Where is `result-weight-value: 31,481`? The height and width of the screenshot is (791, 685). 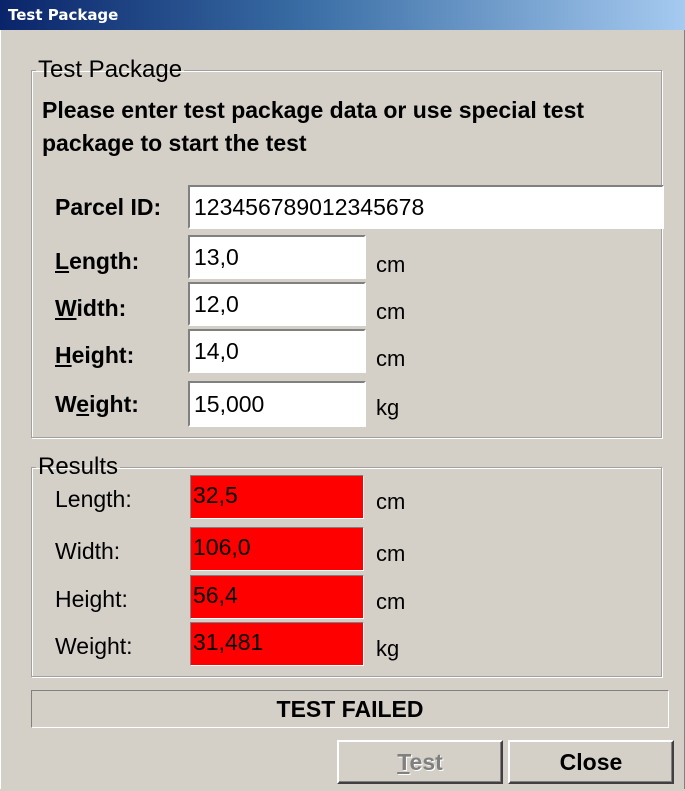
result-weight-value: 31,481 is located at coordinates (277, 644).